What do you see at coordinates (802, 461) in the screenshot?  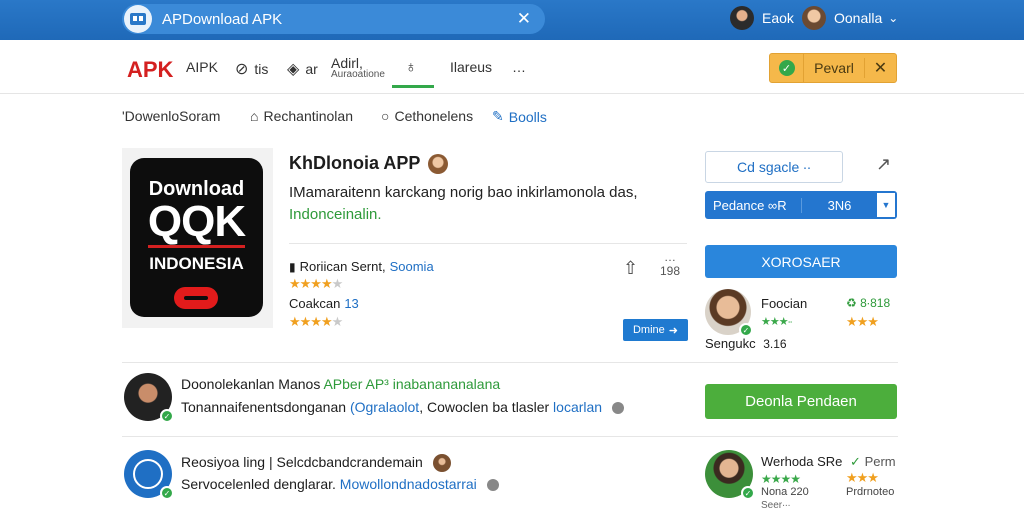 I see `reviewer-name-text: Werhoda SRe` at bounding box center [802, 461].